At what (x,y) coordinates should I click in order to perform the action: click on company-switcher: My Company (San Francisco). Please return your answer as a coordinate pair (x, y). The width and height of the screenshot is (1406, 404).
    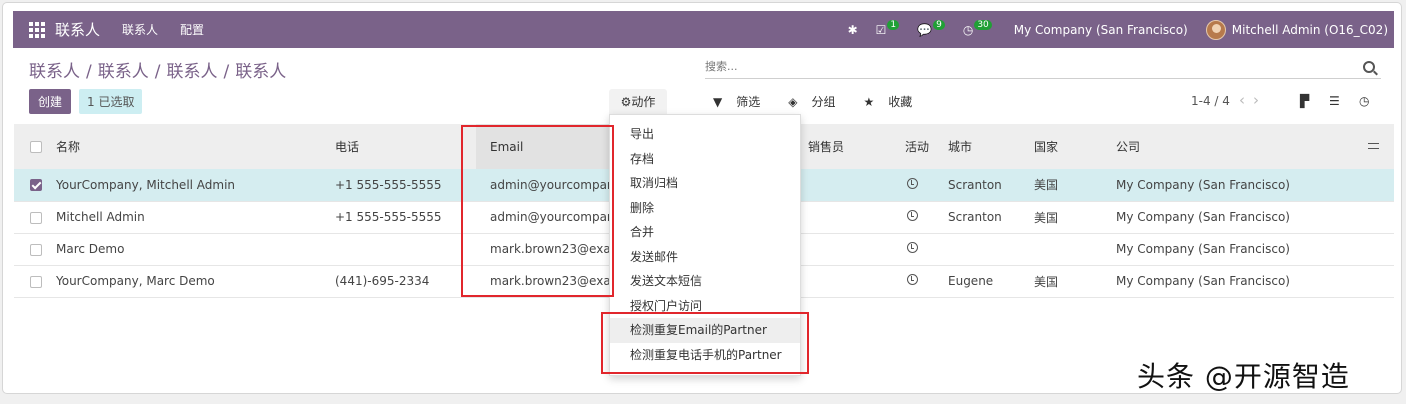
    Looking at the image, I should click on (1101, 30).